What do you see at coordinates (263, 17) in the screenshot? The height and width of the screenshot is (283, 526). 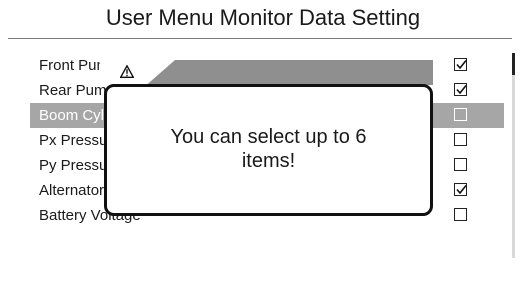 I see `page-title: User Menu Monitor Data Setting` at bounding box center [263, 17].